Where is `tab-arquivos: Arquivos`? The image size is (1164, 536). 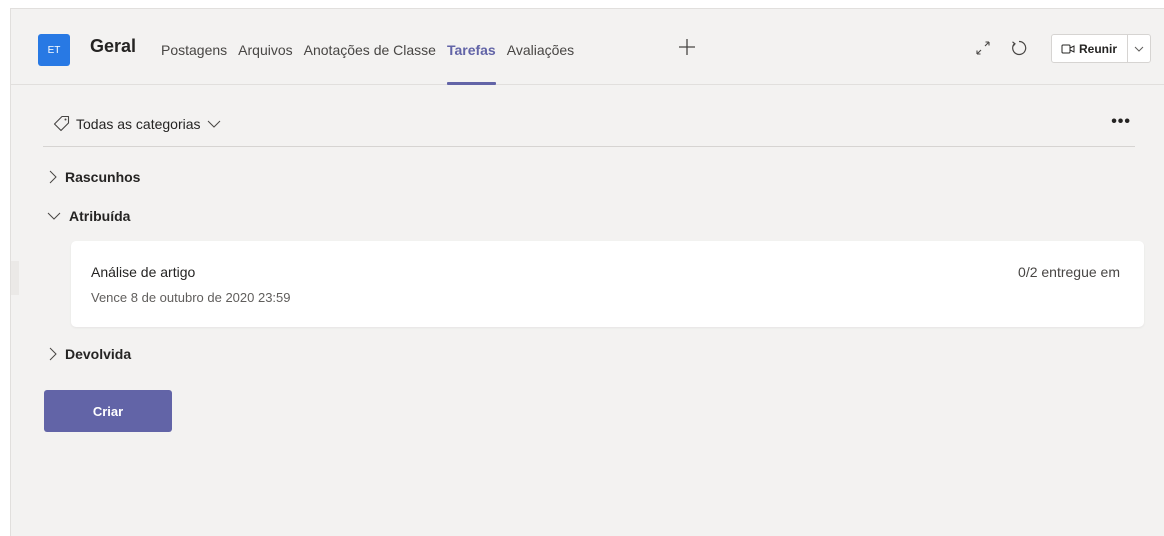
tab-arquivos: Arquivos is located at coordinates (265, 63).